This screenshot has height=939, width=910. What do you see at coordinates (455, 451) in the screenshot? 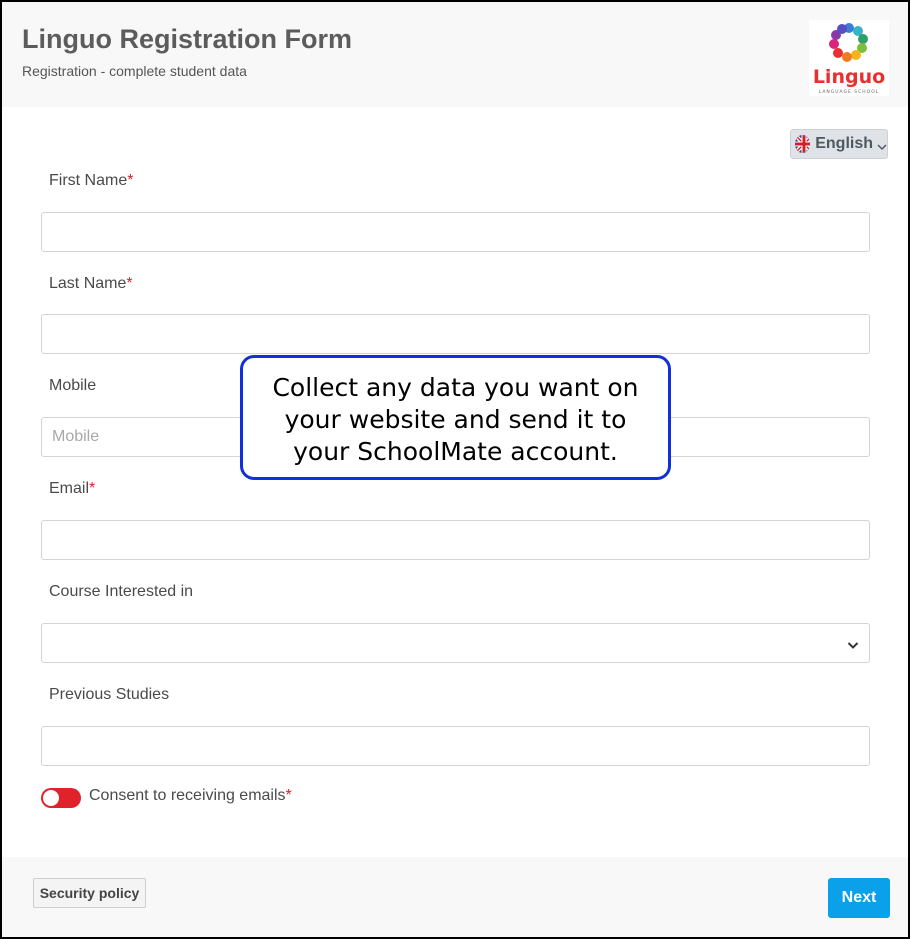
I see `callout-line-3: your SchoolMate account.` at bounding box center [455, 451].